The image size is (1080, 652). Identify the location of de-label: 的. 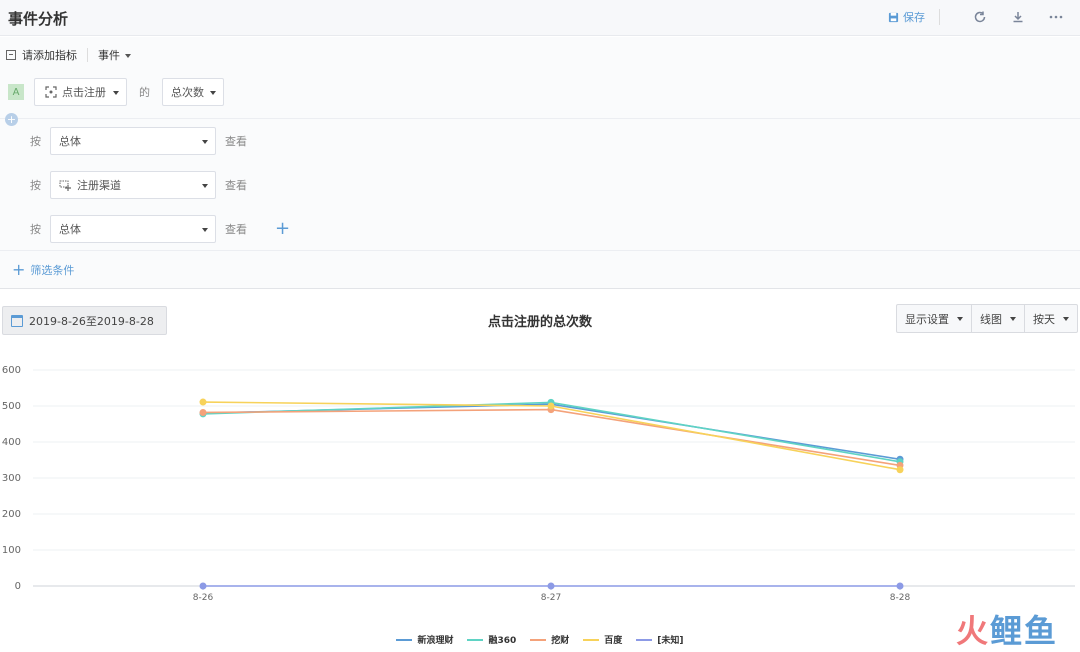
(144, 92).